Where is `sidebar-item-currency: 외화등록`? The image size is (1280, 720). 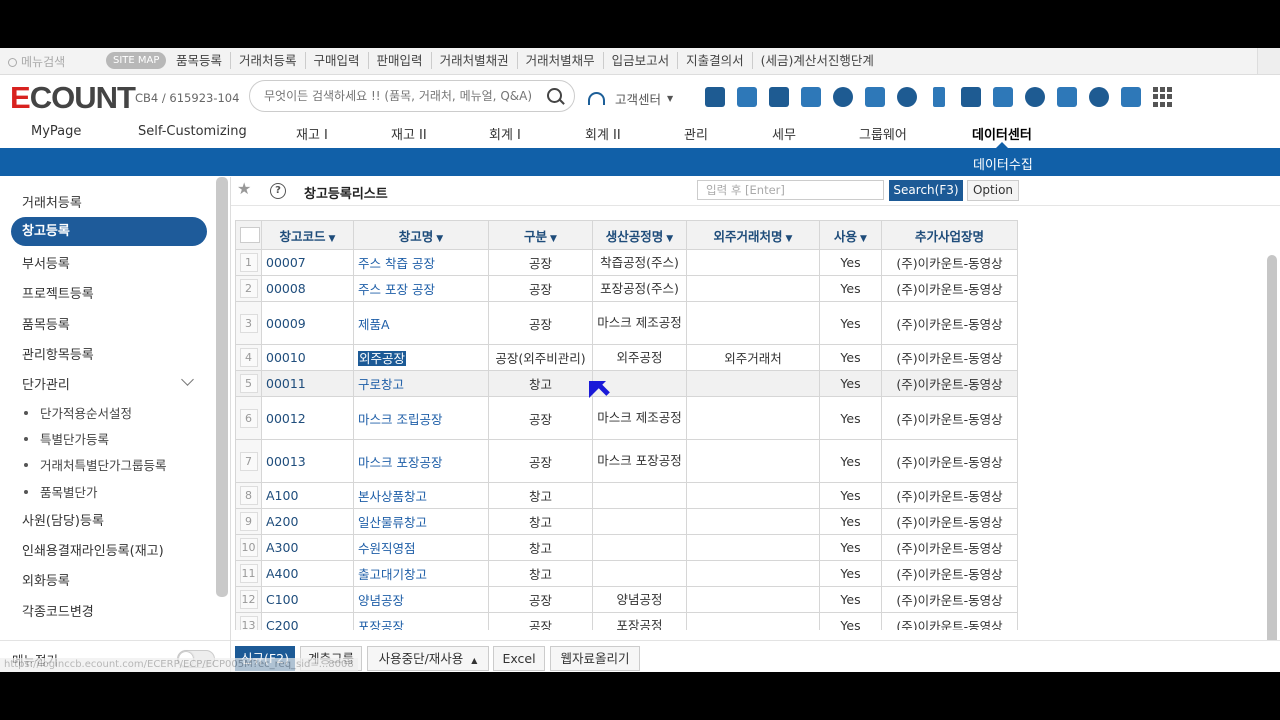 sidebar-item-currency: 외화등록 is located at coordinates (46, 579).